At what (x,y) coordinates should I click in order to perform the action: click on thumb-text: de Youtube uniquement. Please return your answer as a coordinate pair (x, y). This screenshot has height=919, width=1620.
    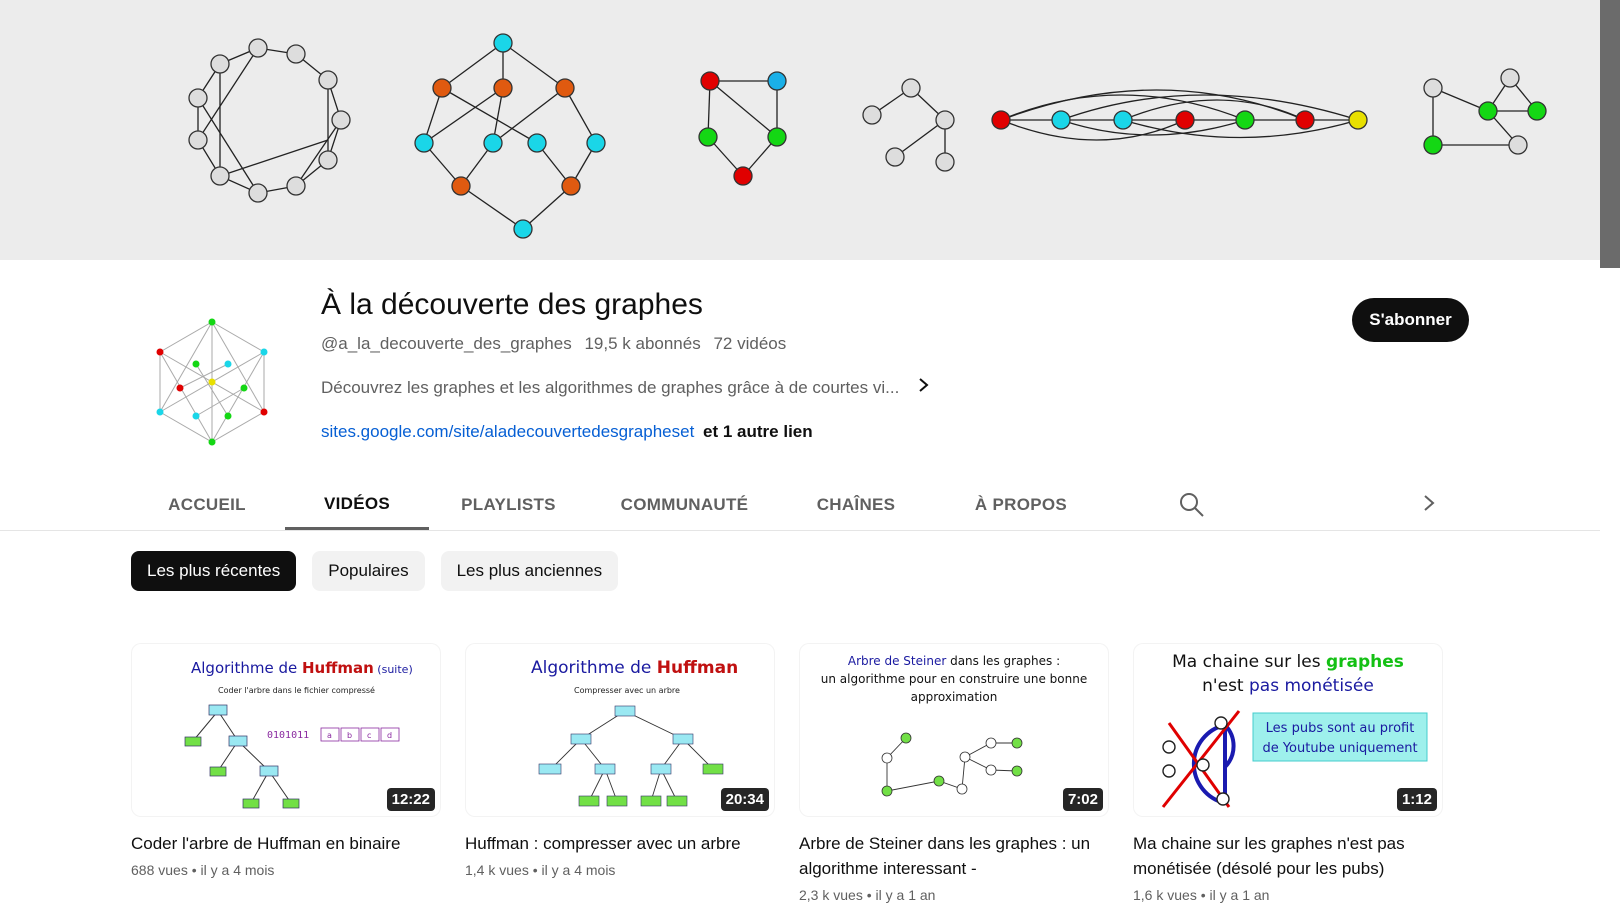
    Looking at the image, I should click on (1339, 748).